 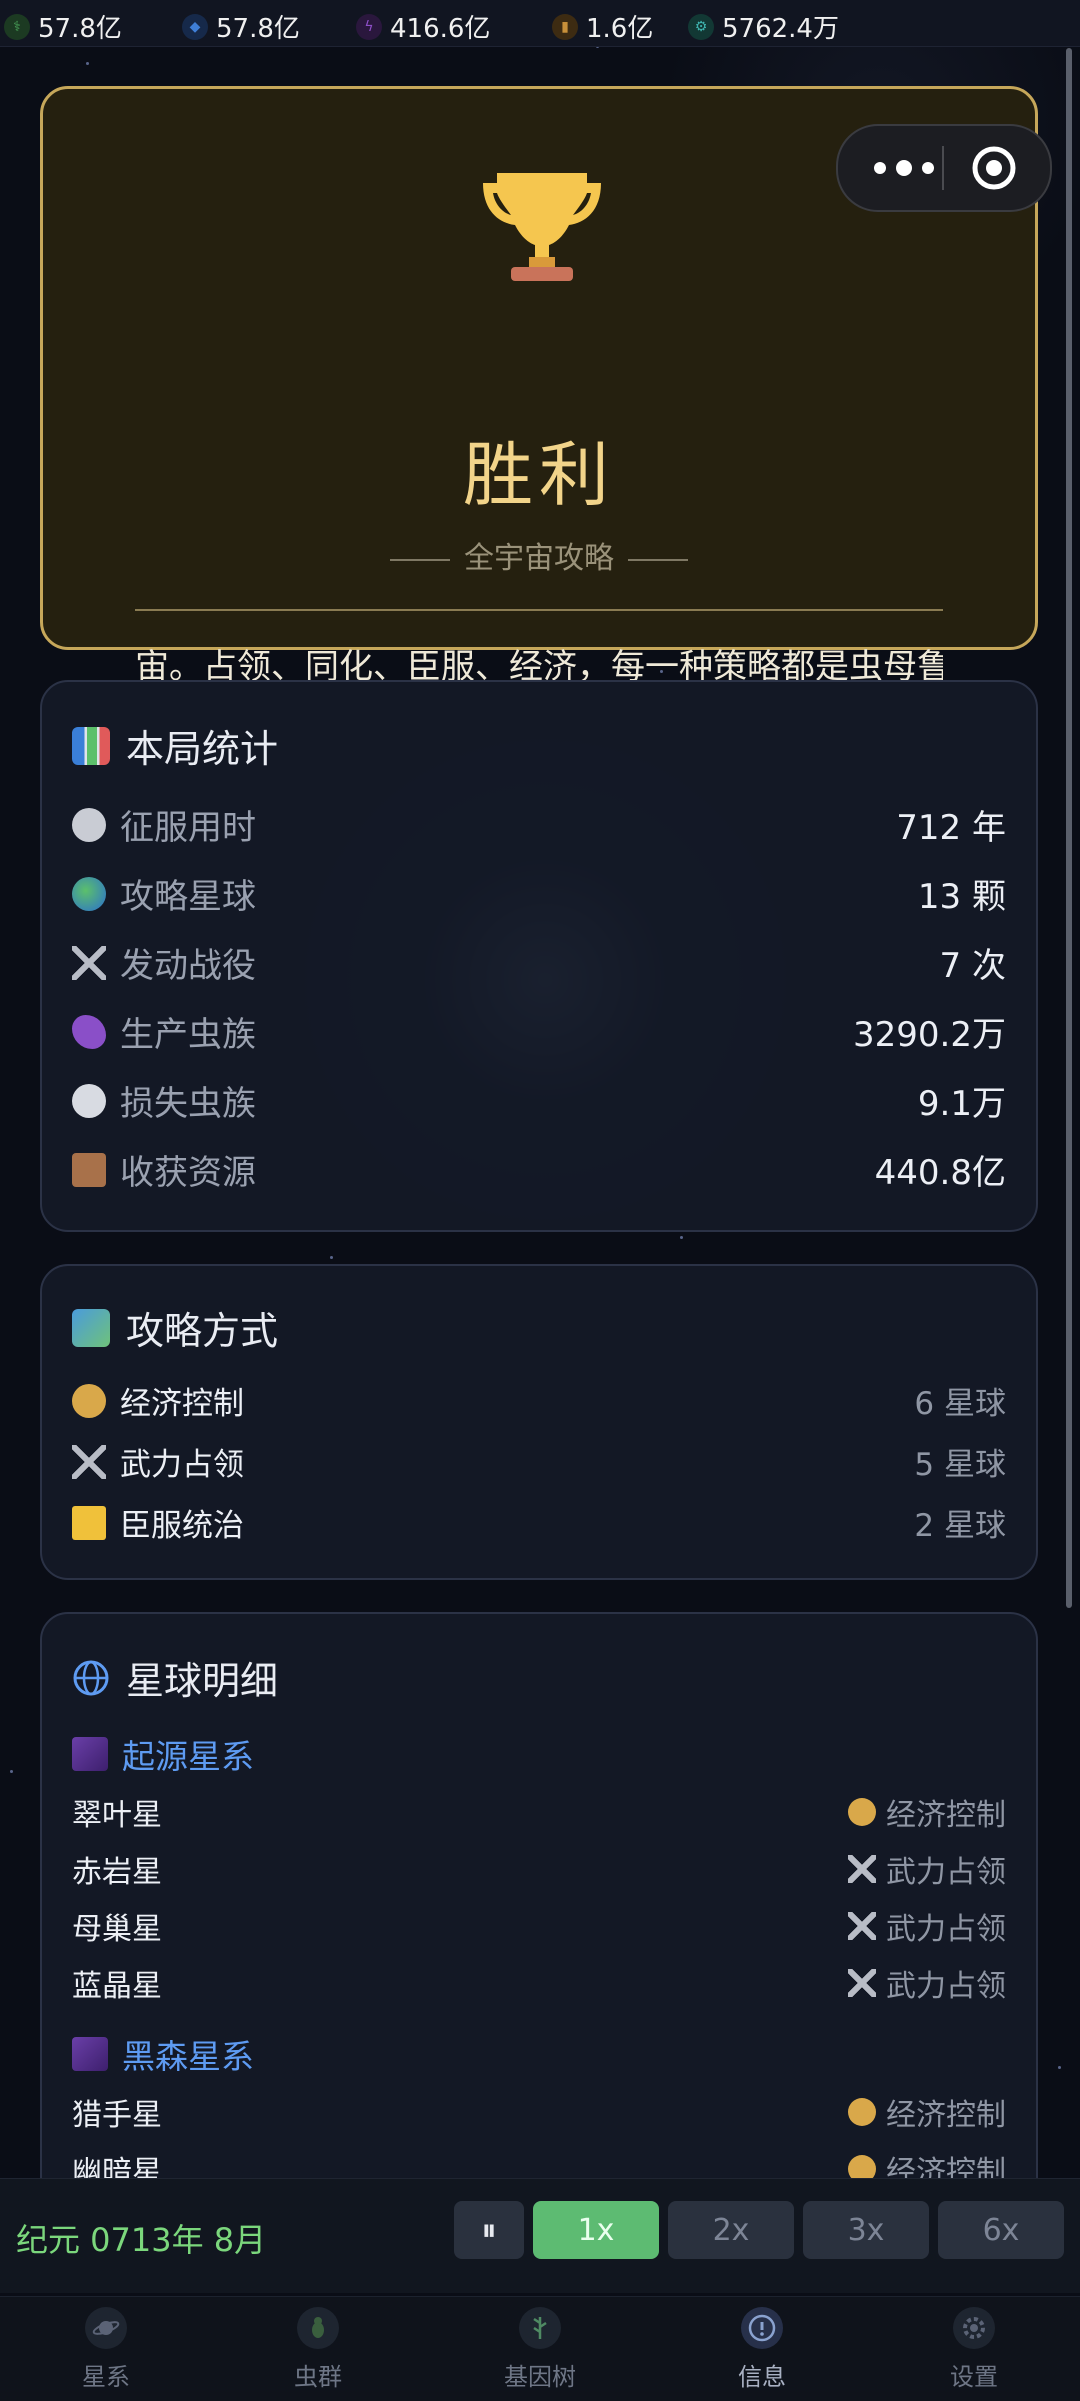 I want to click on more-options-icon, so click(x=904, y=168).